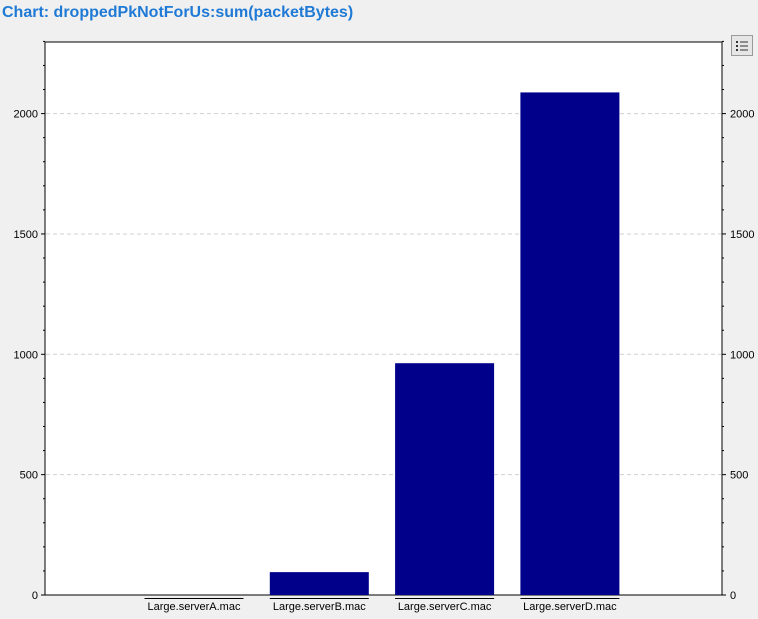 The width and height of the screenshot is (758, 619). What do you see at coordinates (570, 607) in the screenshot?
I see `x-category-label: Large.serverD.mac` at bounding box center [570, 607].